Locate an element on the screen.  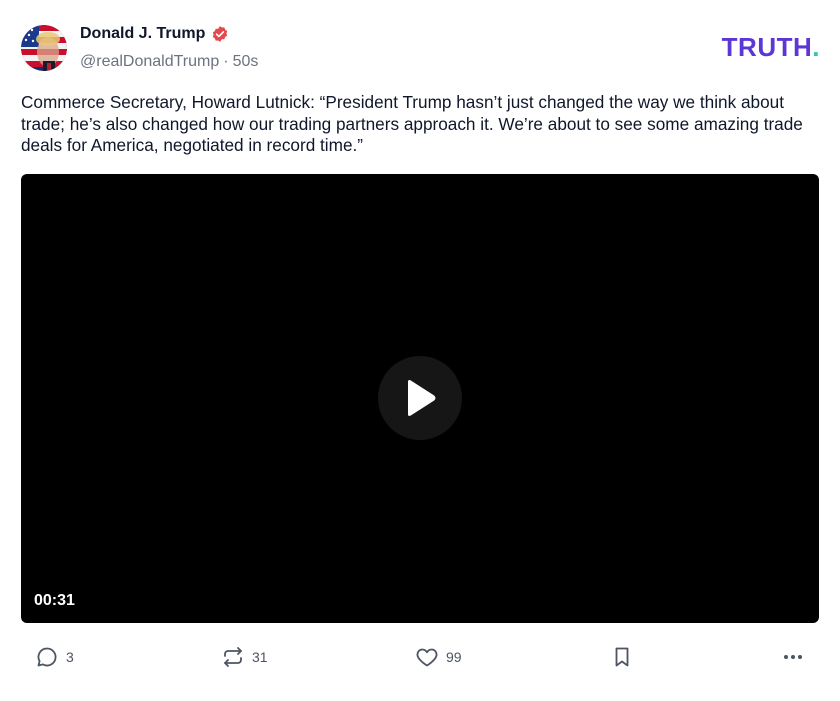
heart-icon is located at coordinates (427, 657).